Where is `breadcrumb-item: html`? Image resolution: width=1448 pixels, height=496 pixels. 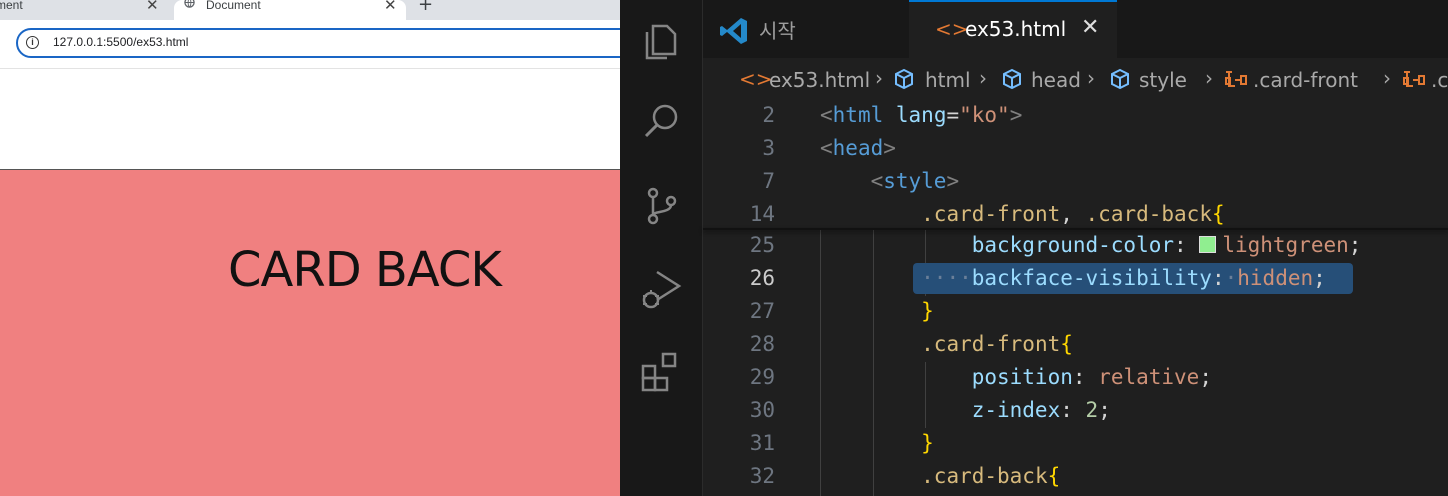
breadcrumb-item: html is located at coordinates (948, 80).